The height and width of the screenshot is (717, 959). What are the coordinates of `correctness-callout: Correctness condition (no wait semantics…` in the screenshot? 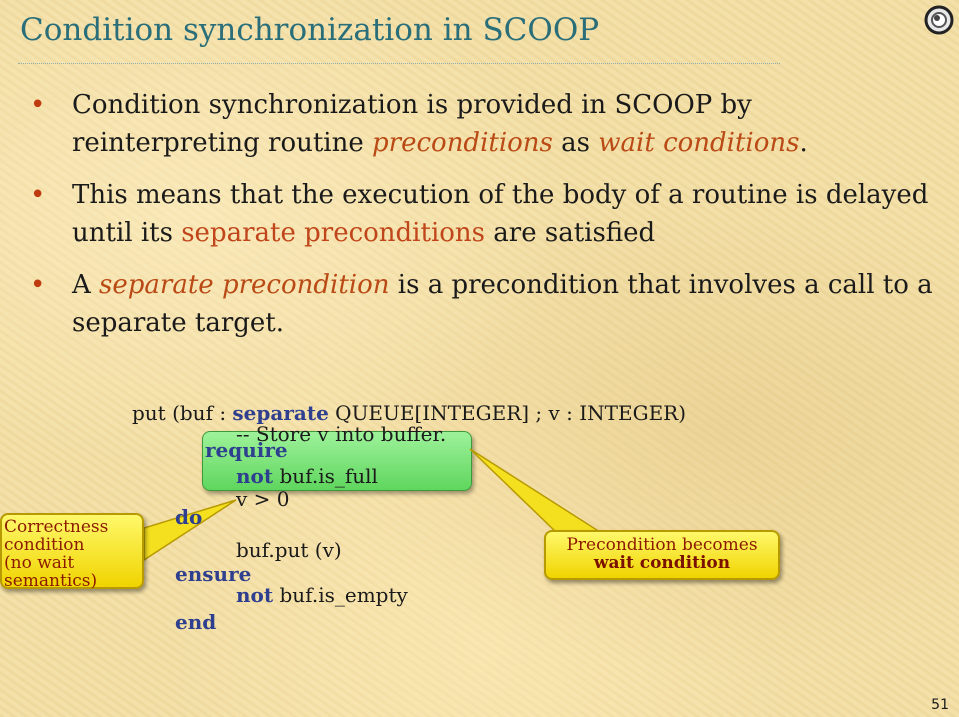 It's located at (72, 551).